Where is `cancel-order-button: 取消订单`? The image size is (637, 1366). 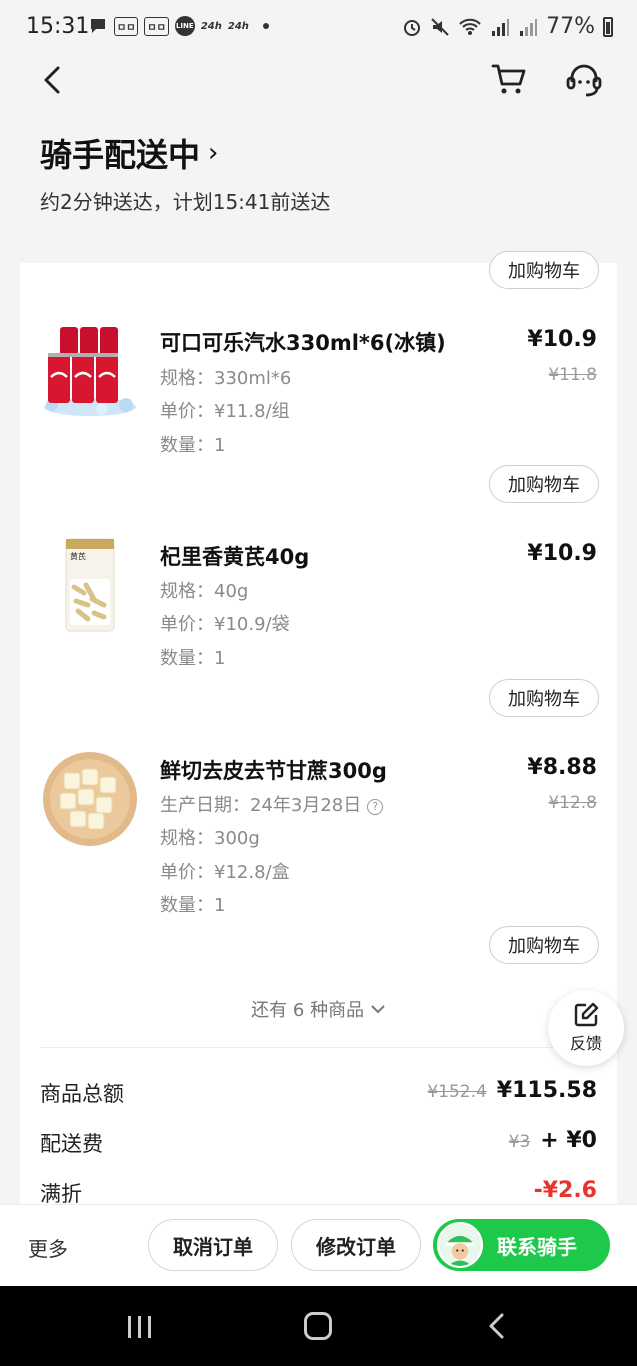 cancel-order-button: 取消订单 is located at coordinates (213, 1245).